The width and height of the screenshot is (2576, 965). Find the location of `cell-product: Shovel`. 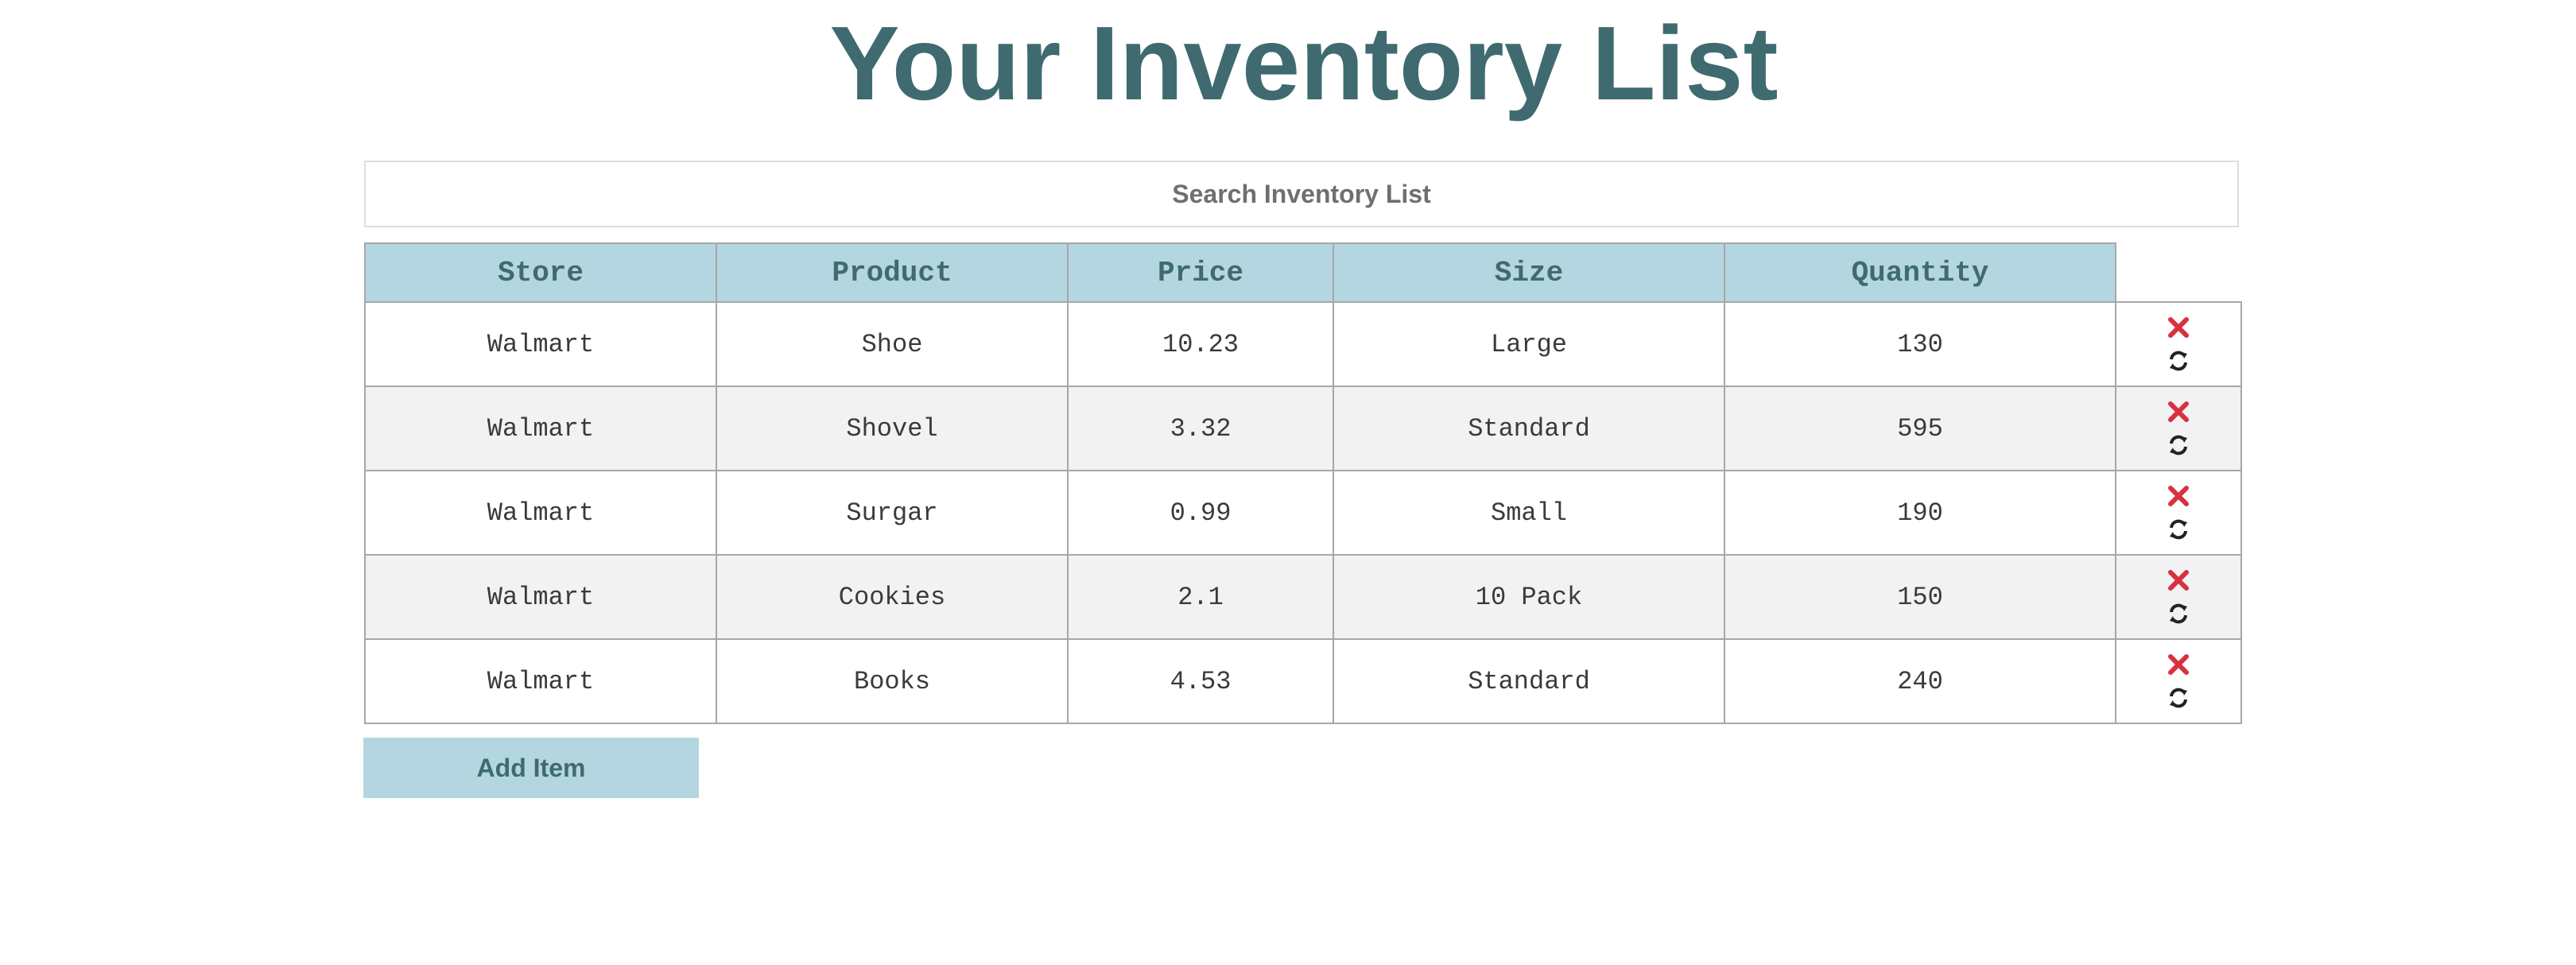

cell-product: Shovel is located at coordinates (892, 428).